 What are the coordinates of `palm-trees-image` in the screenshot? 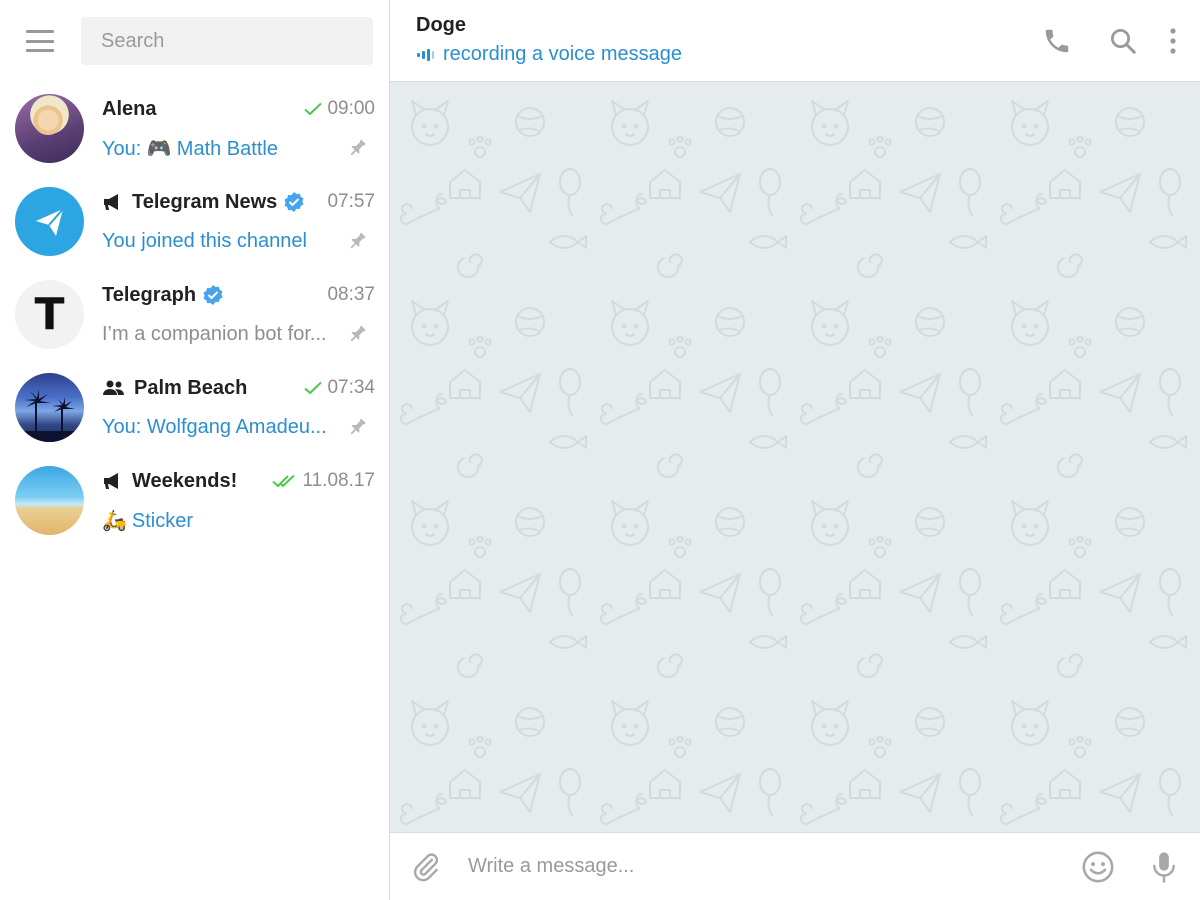 It's located at (49, 415).